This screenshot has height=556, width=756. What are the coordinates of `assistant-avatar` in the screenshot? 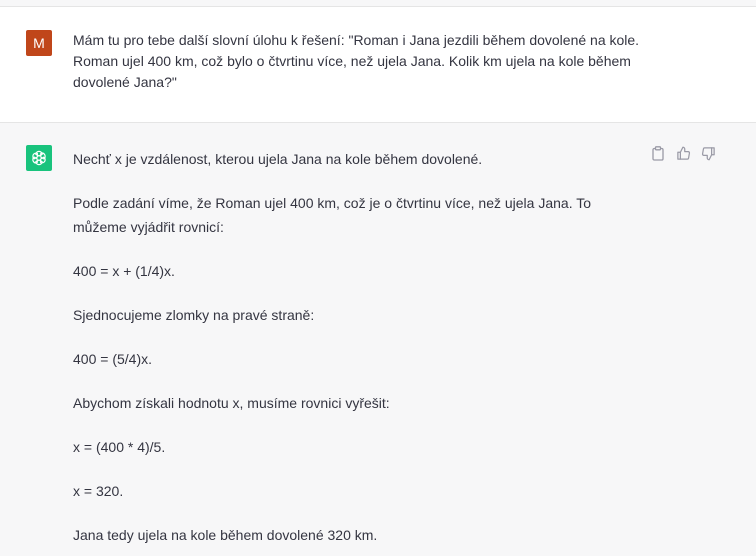 It's located at (39, 158).